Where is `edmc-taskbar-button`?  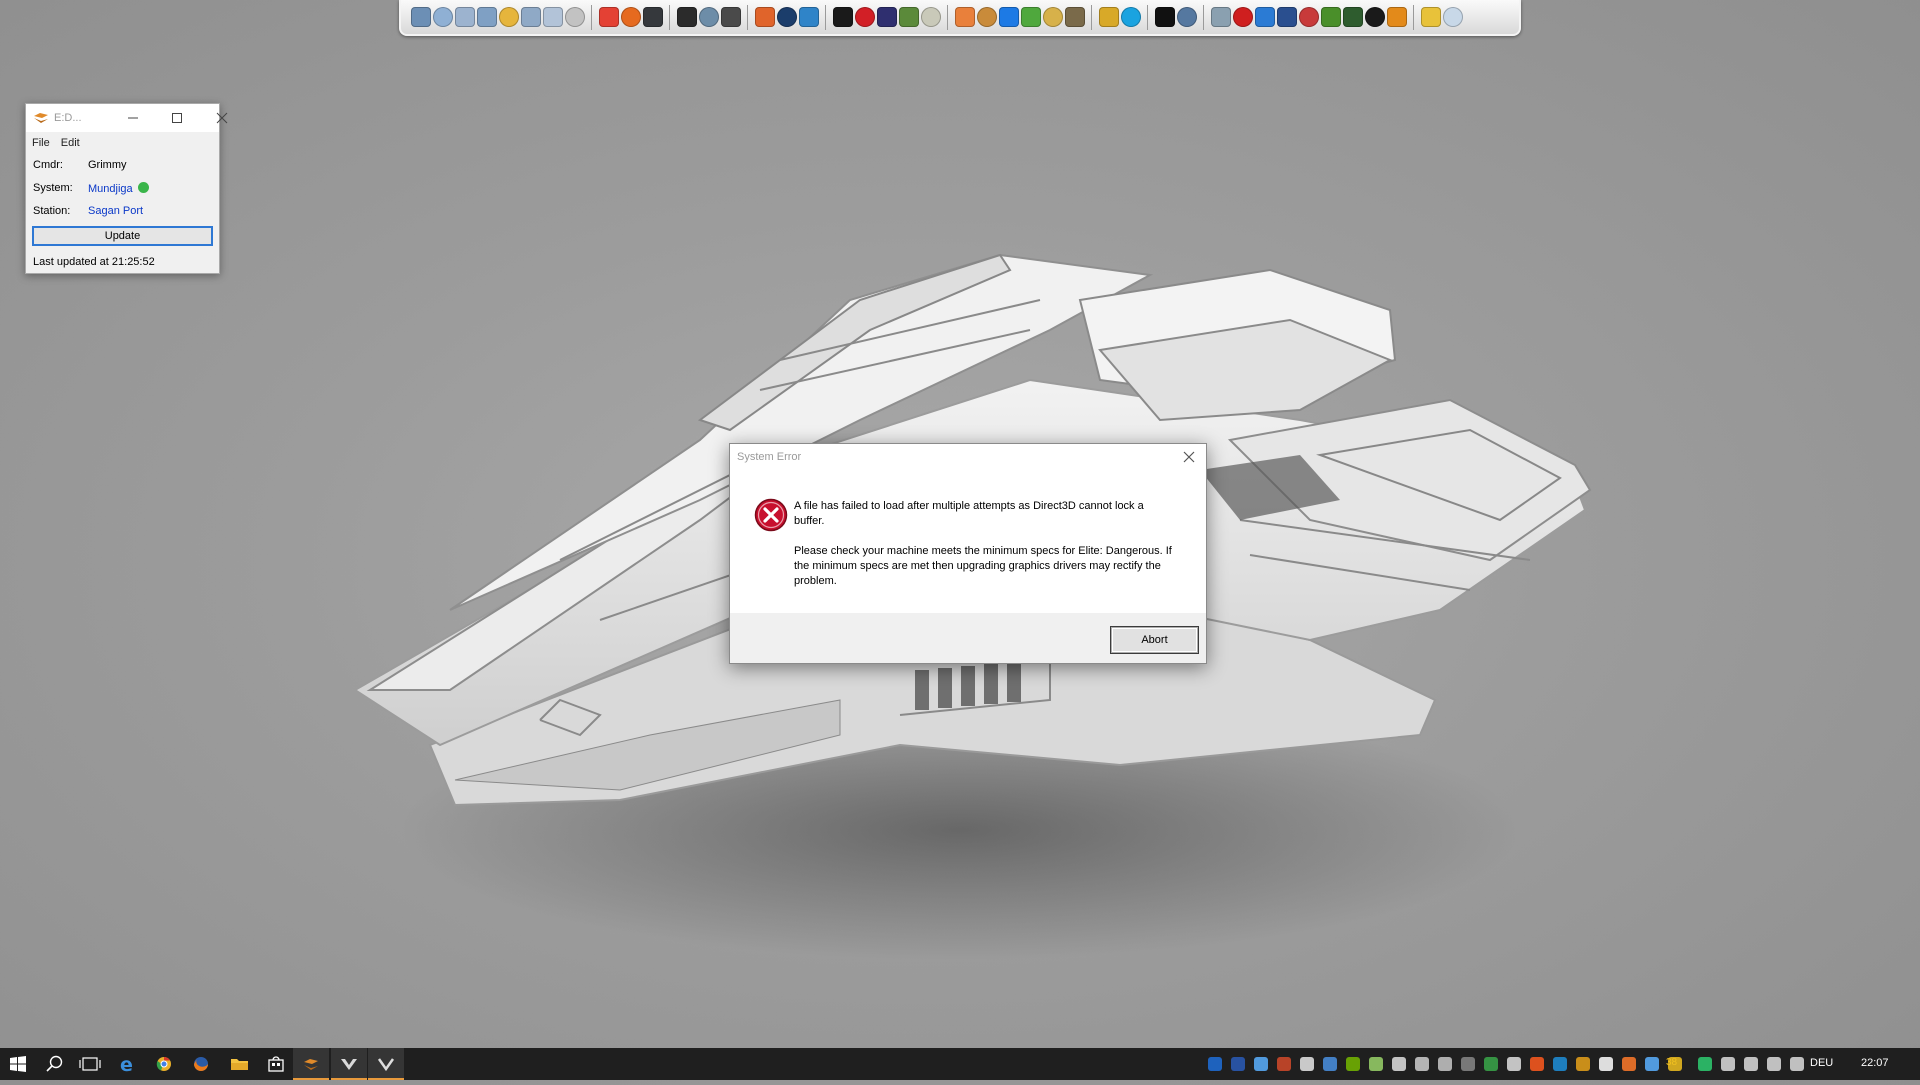 edmc-taskbar-button is located at coordinates (311, 1064).